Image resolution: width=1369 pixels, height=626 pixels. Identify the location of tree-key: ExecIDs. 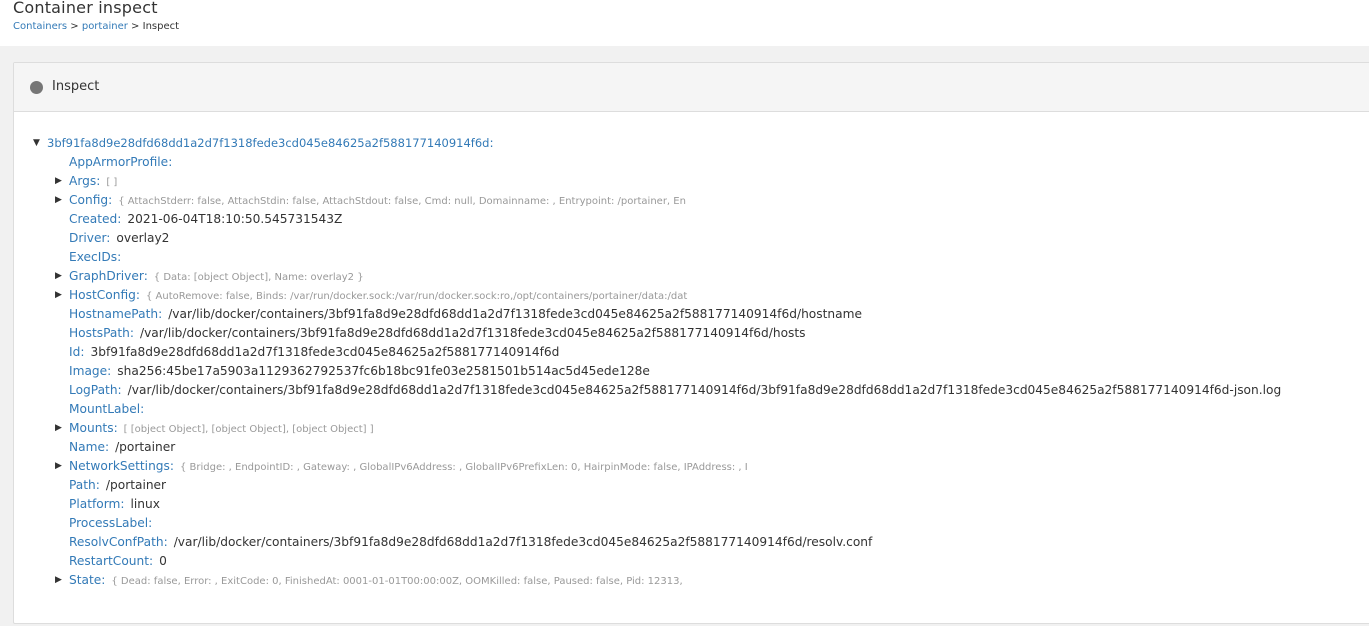
(93, 257).